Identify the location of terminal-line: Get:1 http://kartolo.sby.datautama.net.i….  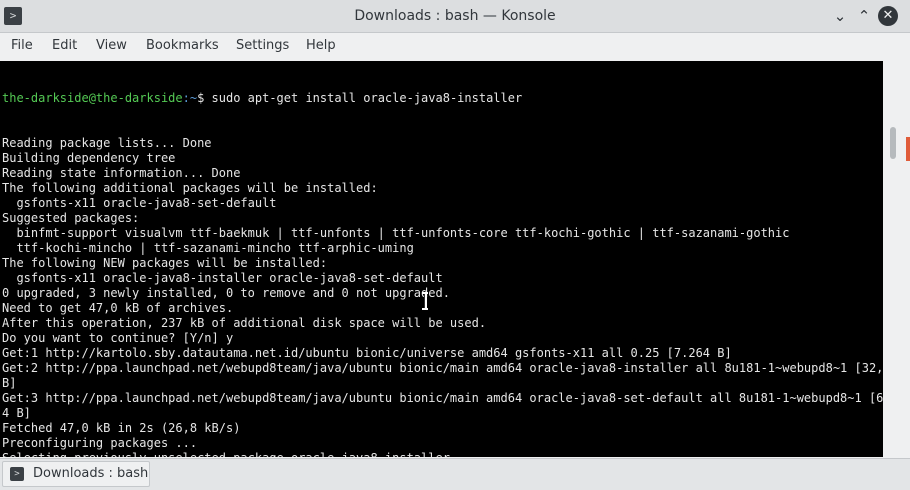
(367, 353).